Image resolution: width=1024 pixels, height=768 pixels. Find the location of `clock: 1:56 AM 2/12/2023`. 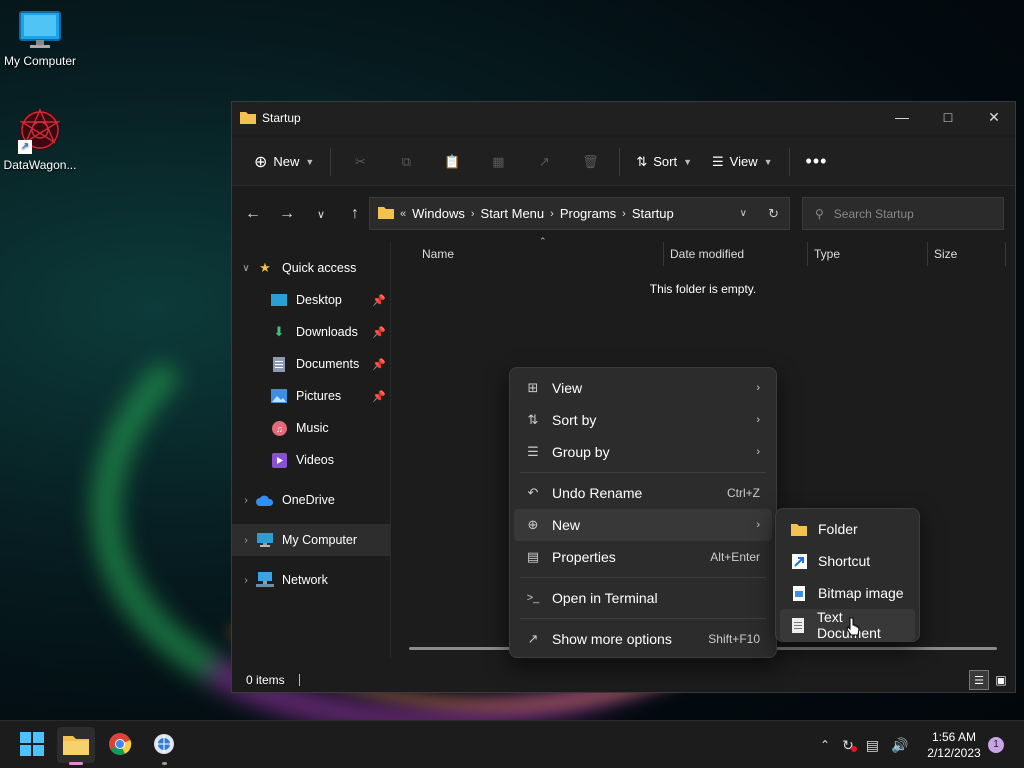

clock: 1:56 AM 2/12/2023 is located at coordinates (954, 745).